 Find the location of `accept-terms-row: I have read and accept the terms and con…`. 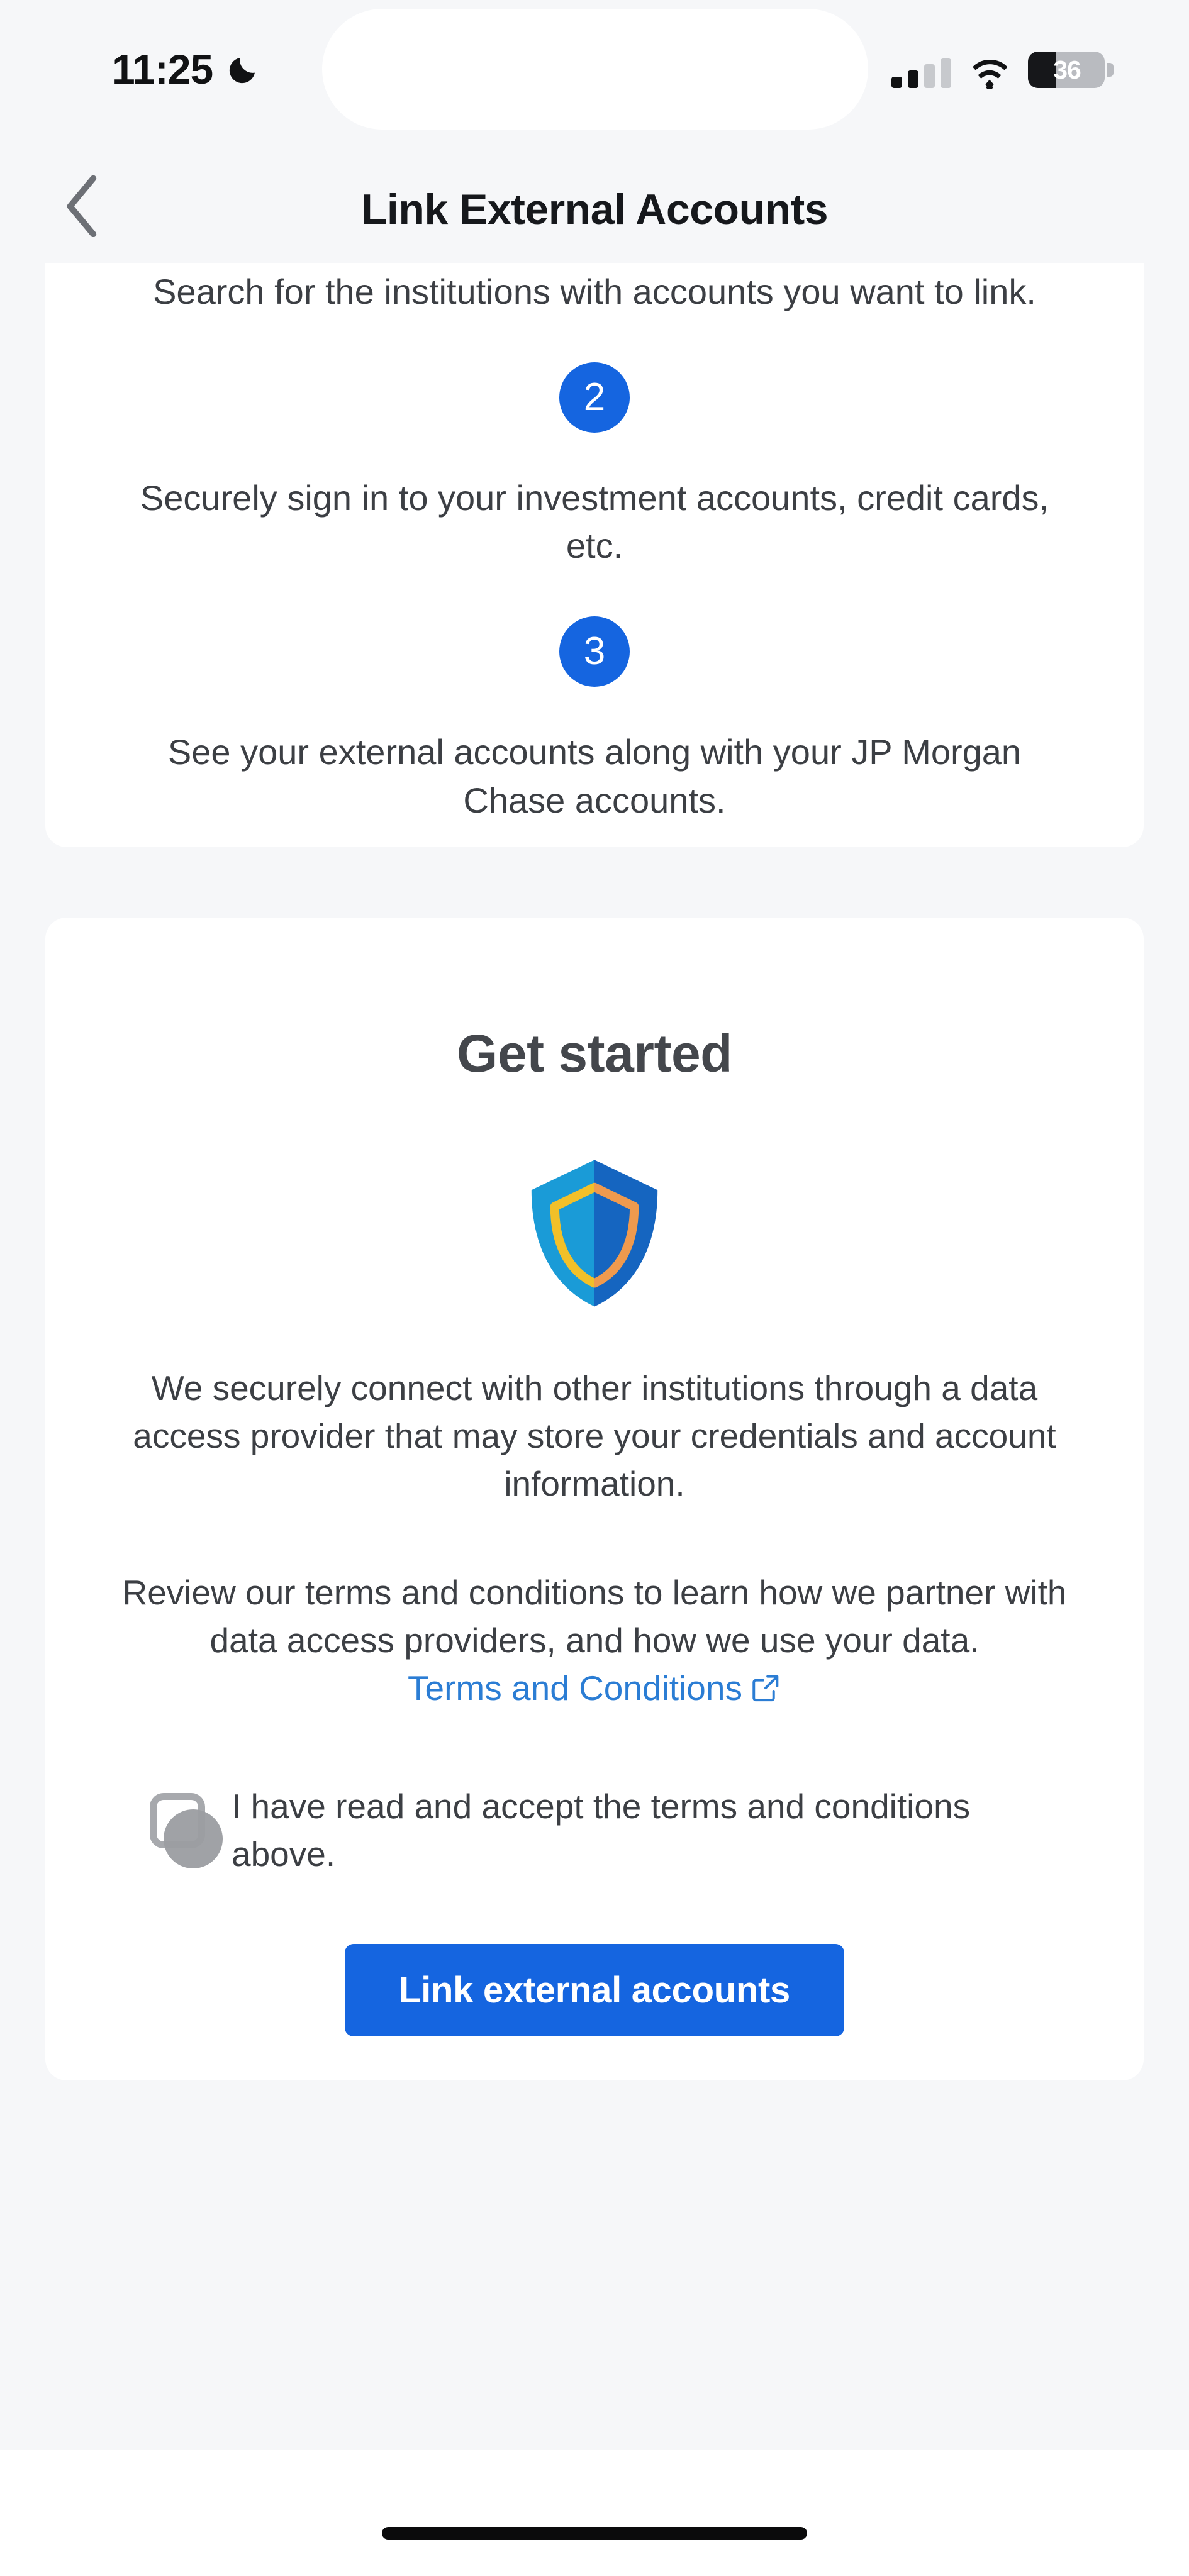

accept-terms-row: I have read and accept the terms and con… is located at coordinates (594, 1796).